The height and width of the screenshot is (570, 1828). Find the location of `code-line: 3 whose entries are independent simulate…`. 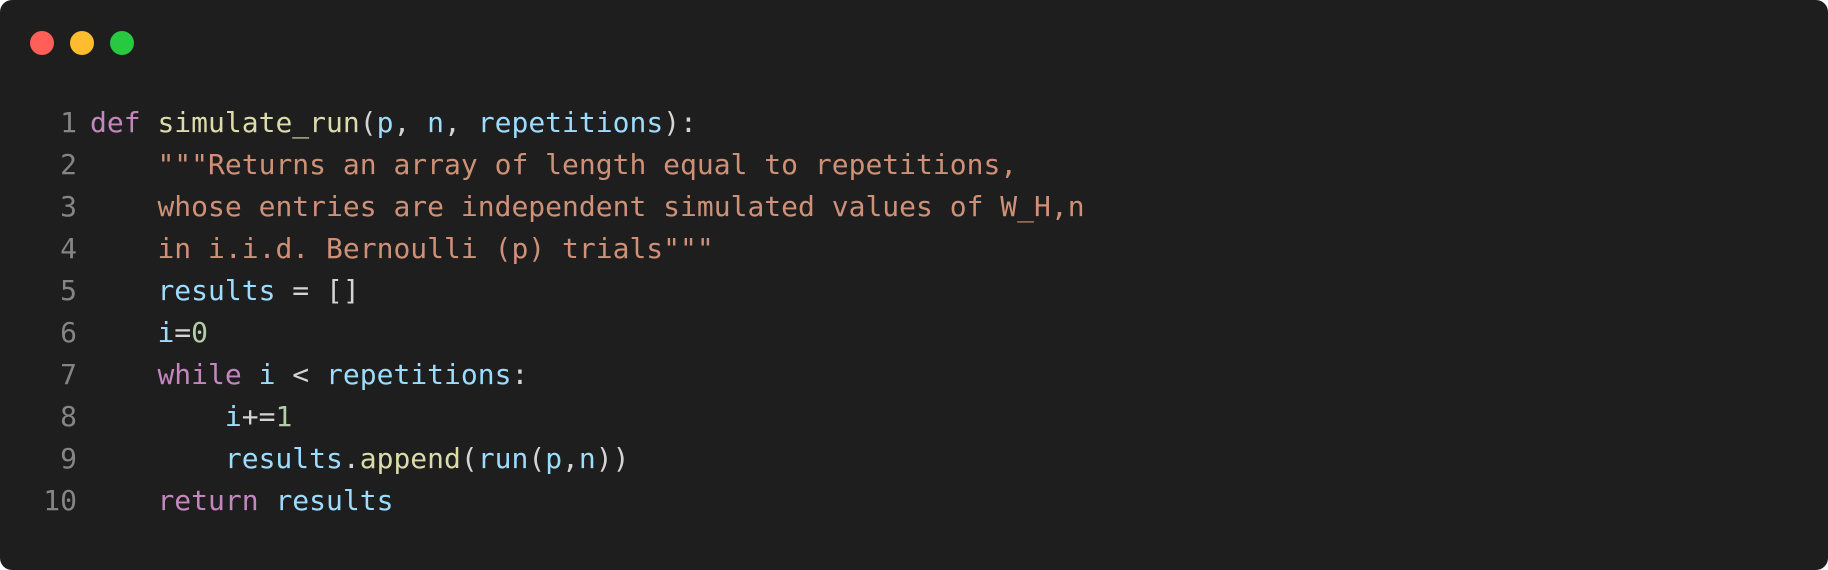

code-line: 3 whose entries are independent simulate… is located at coordinates (914, 207).